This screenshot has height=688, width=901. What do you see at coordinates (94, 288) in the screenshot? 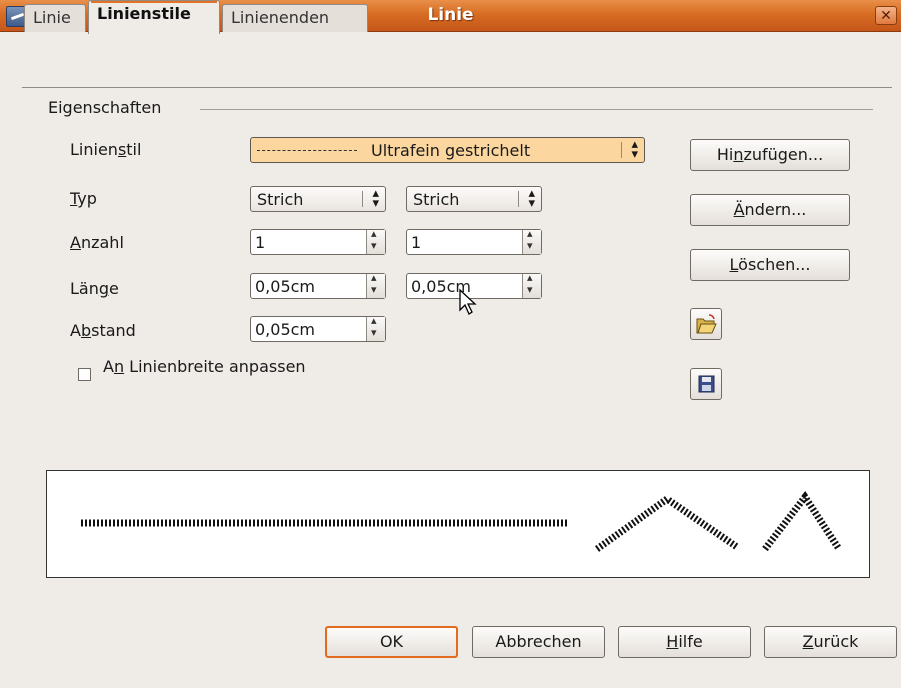
I see `laenge-label: Länge` at bounding box center [94, 288].